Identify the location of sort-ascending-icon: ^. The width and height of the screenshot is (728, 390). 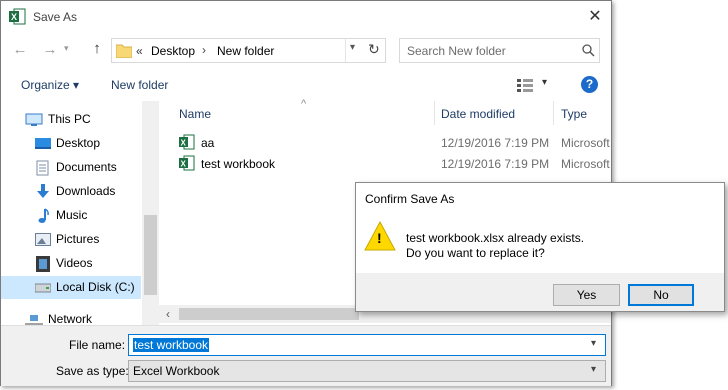
(304, 104).